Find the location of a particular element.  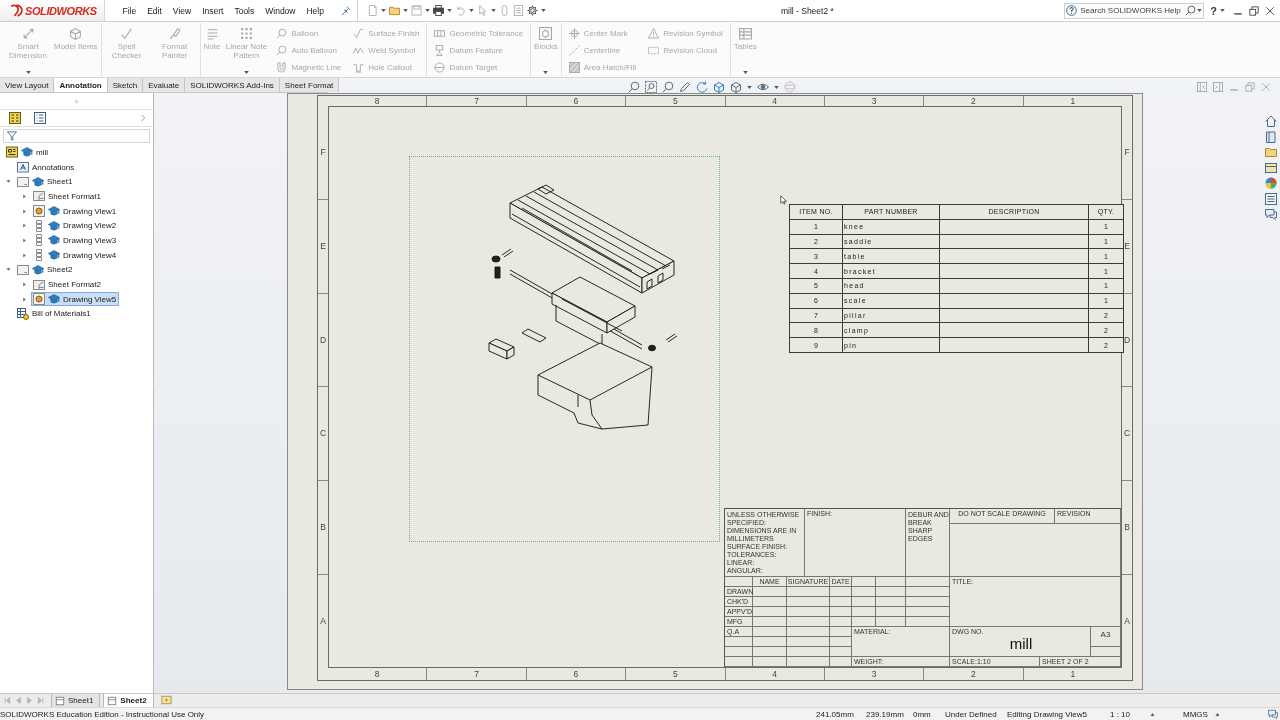

tile-right-icon is located at coordinates (1218, 87).